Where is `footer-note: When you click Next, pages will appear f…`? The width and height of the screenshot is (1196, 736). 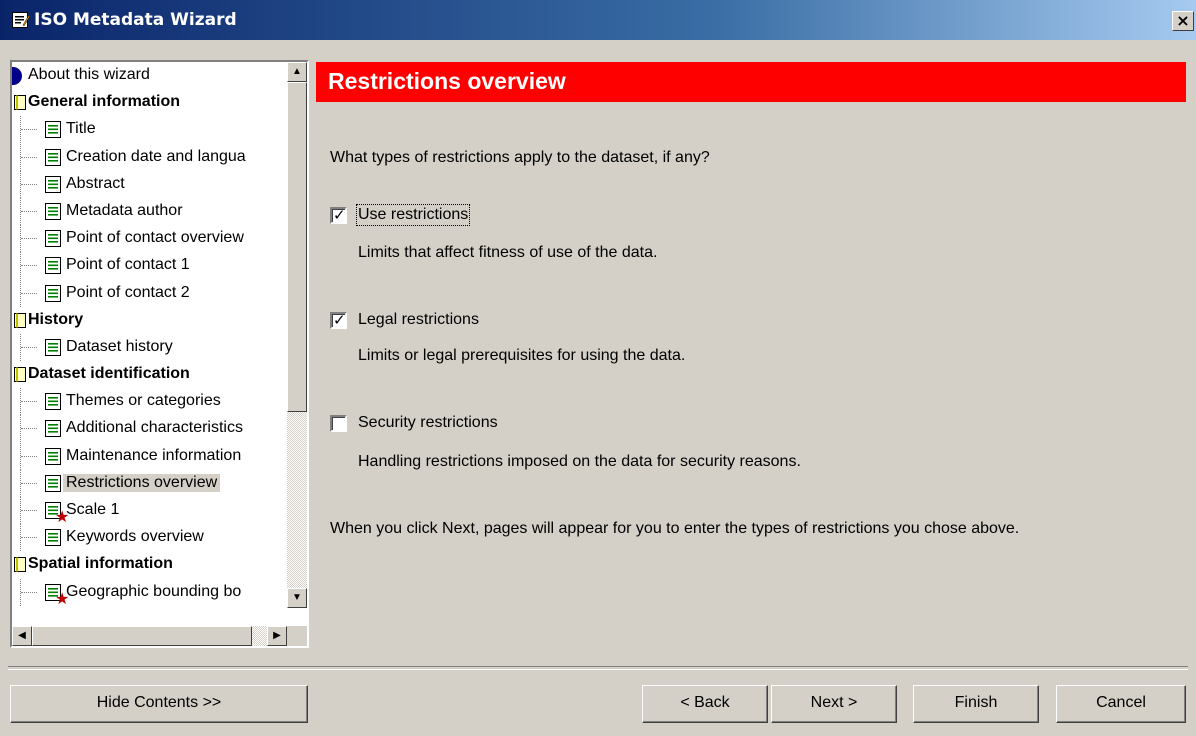
footer-note: When you click Next, pages will appear f… is located at coordinates (675, 528).